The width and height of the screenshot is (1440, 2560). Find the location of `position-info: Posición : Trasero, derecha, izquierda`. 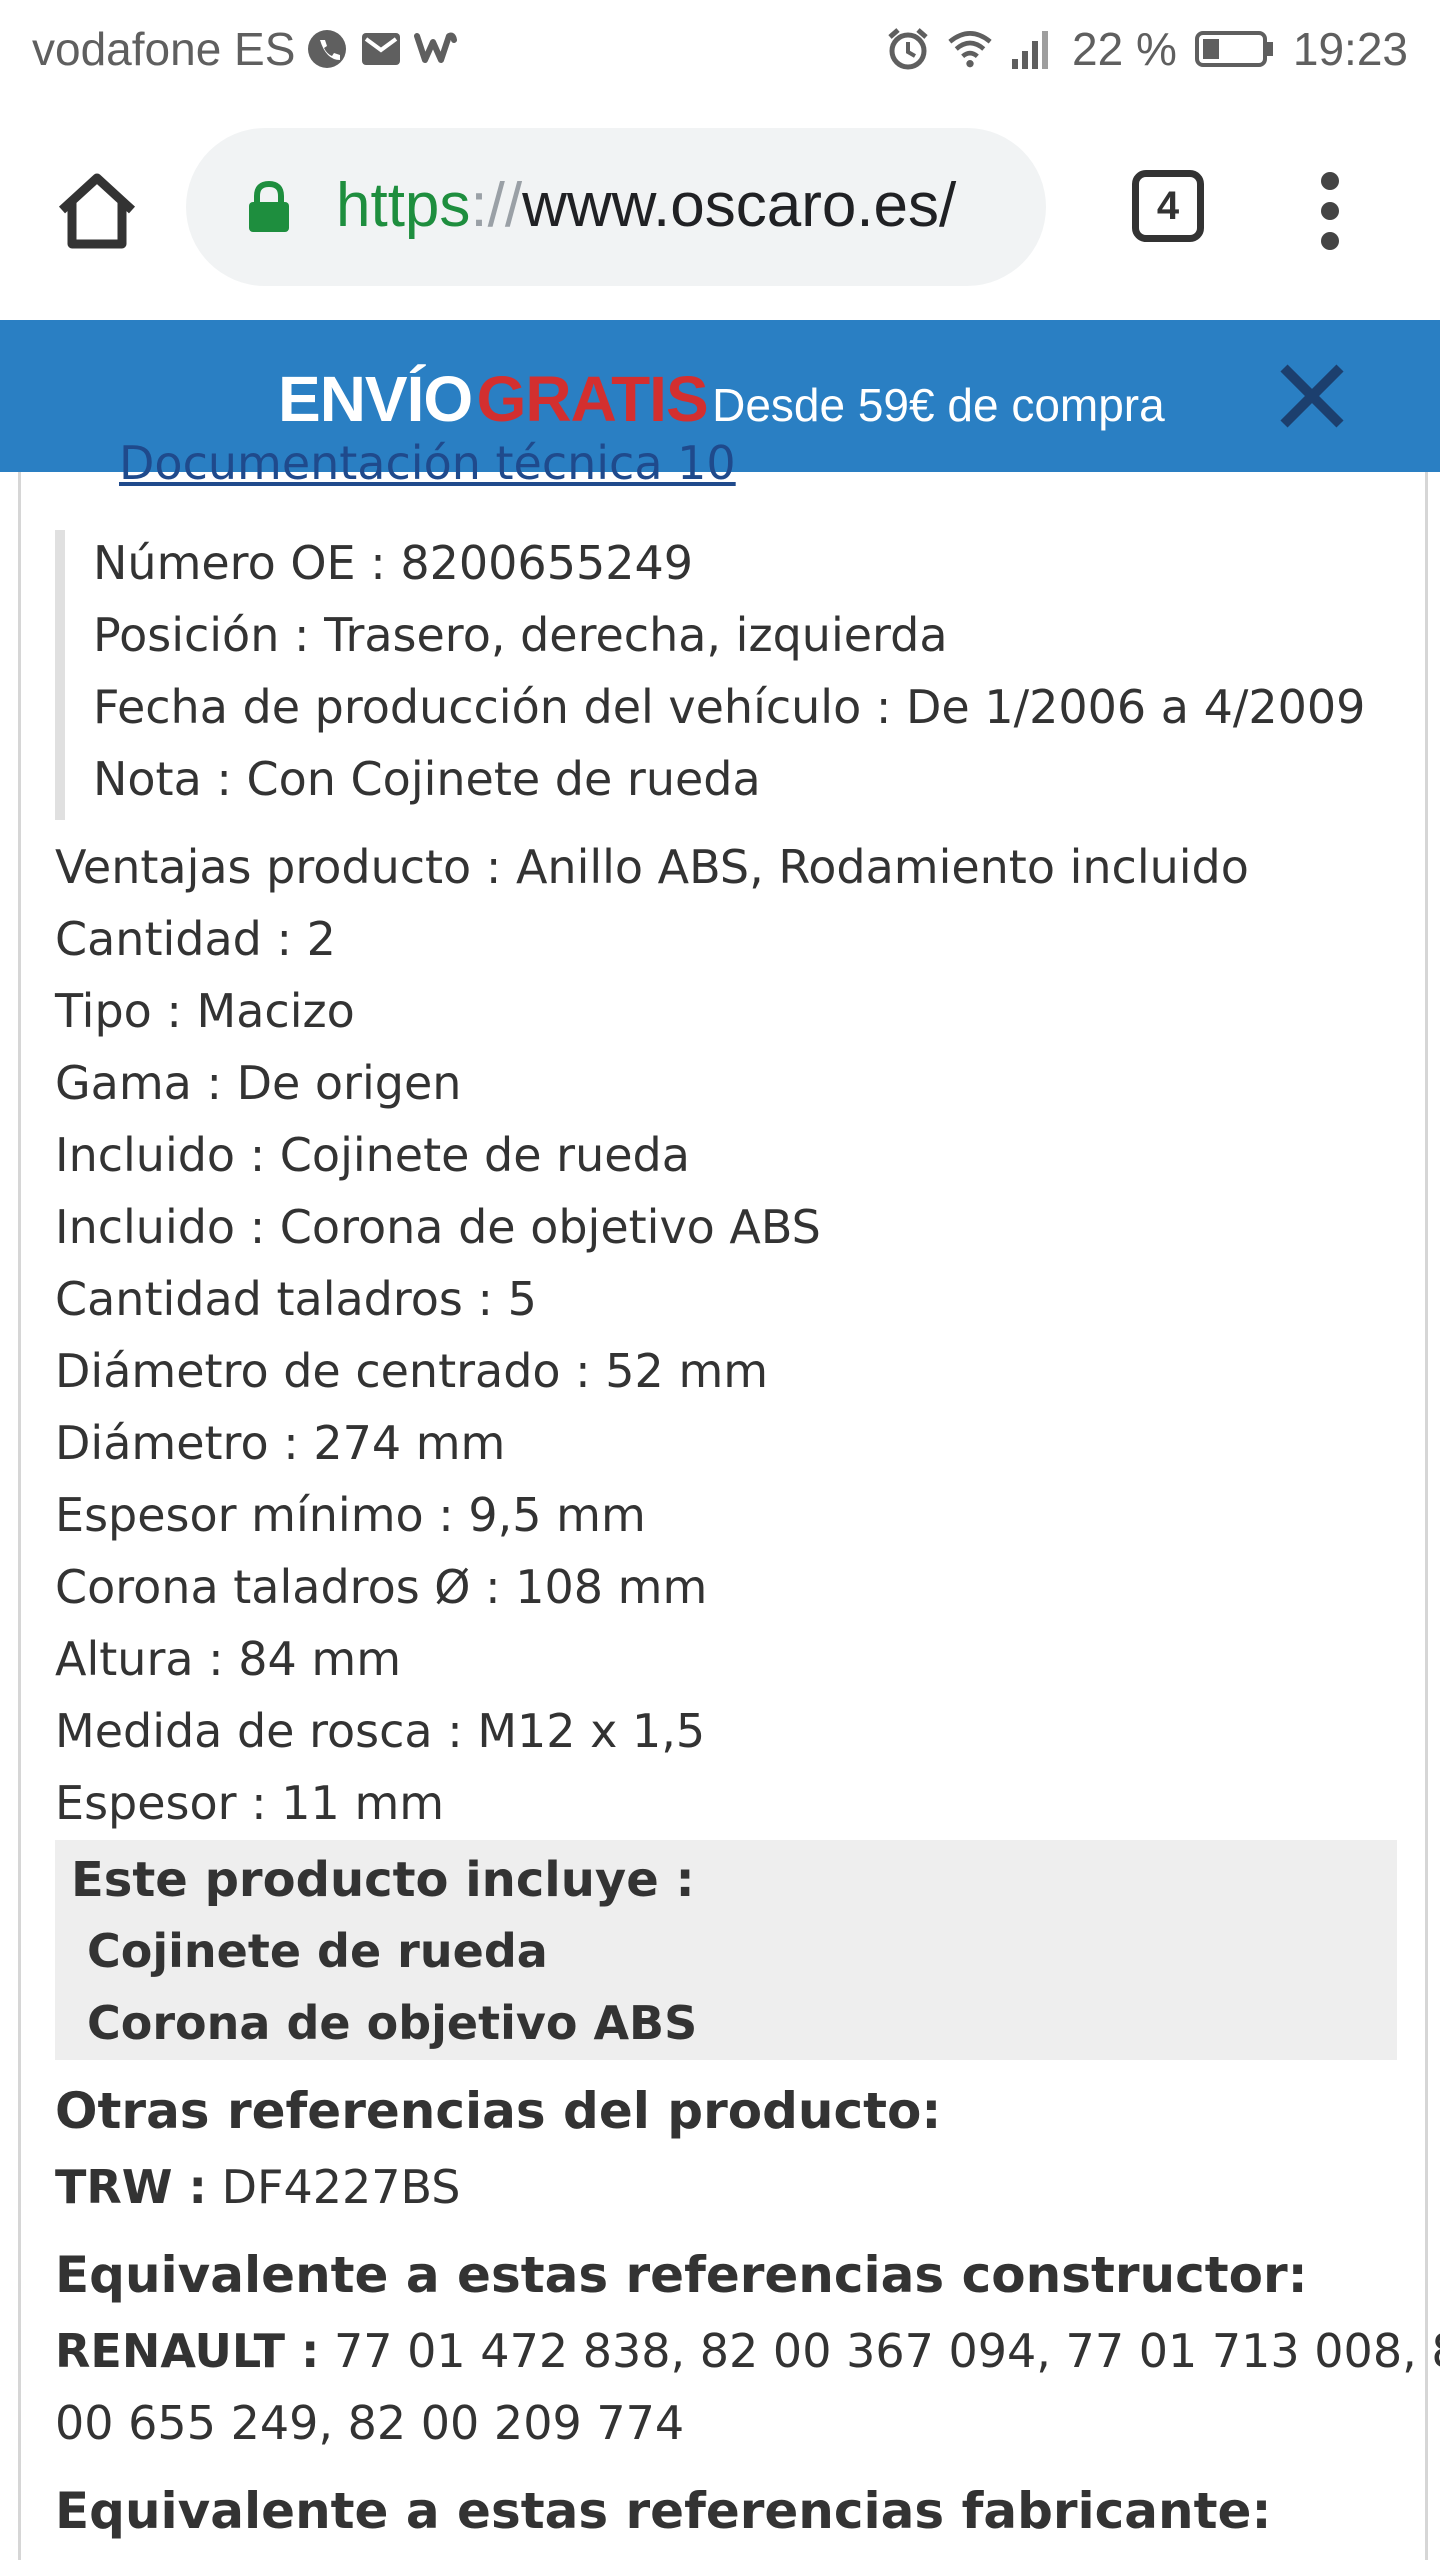

position-info: Posición : Trasero, derecha, izquierda is located at coordinates (520, 635).